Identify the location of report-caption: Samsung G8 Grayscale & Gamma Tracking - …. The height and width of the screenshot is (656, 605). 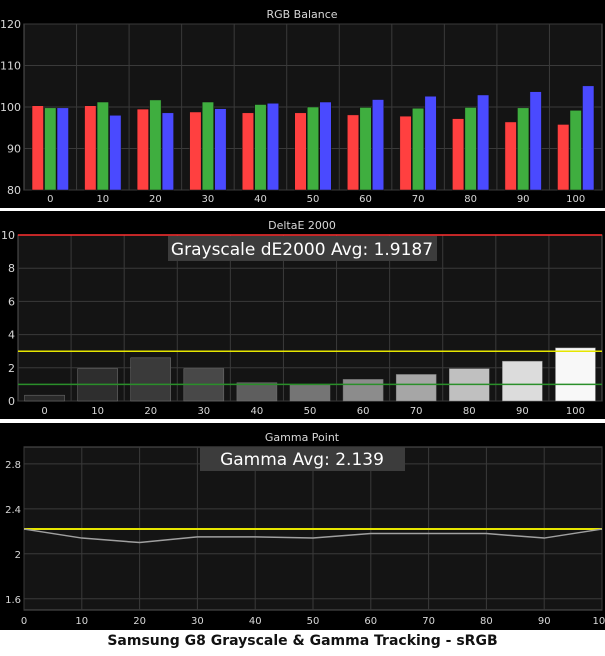
(302, 641).